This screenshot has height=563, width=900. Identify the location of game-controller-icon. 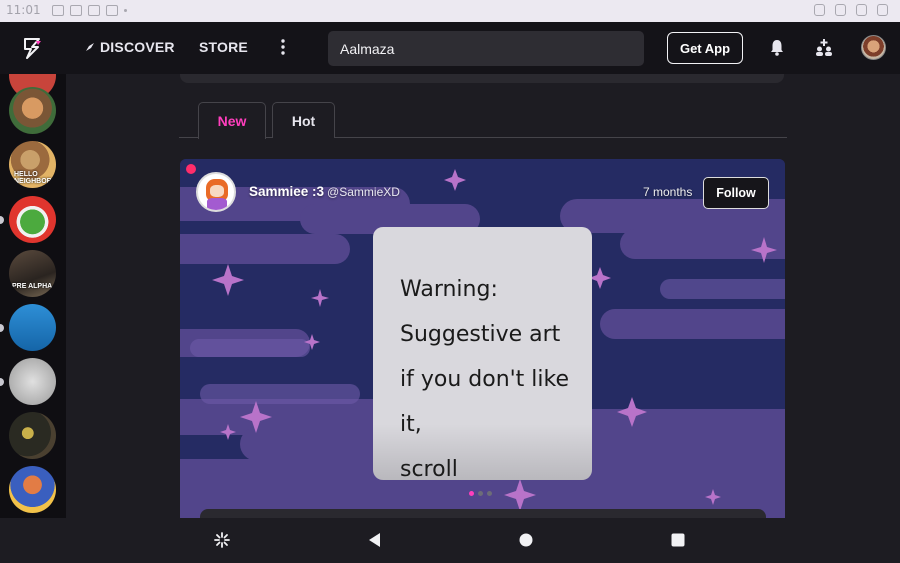
(58, 10).